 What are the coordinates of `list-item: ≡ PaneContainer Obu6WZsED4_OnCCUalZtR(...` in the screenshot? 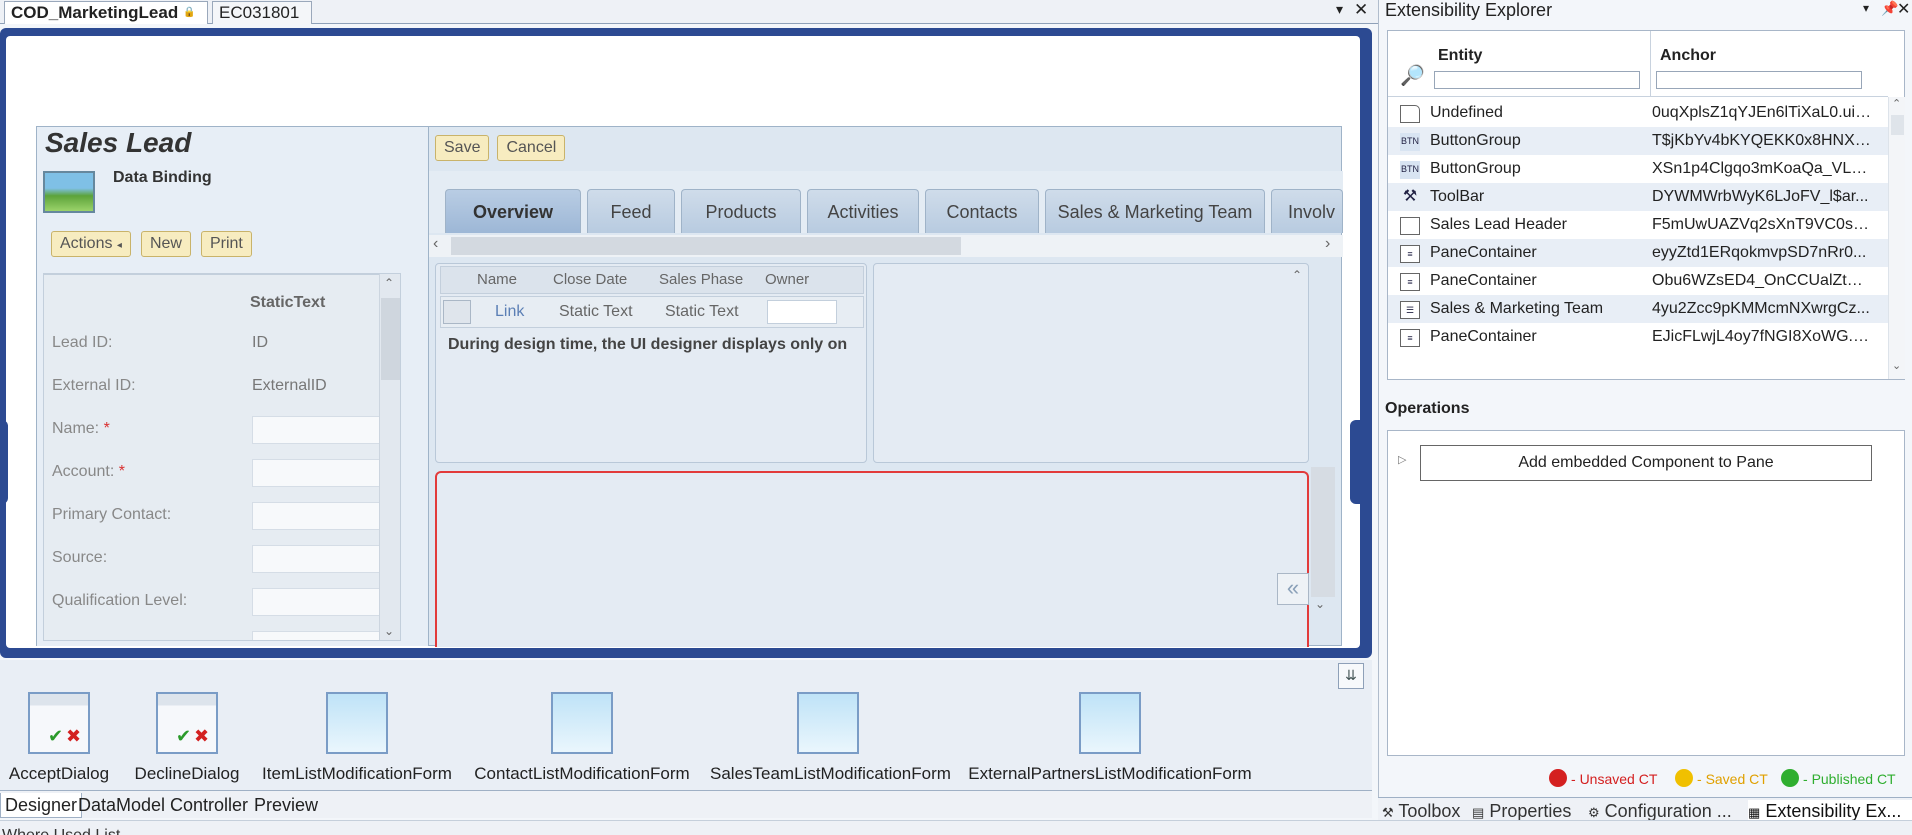 It's located at (1638, 281).